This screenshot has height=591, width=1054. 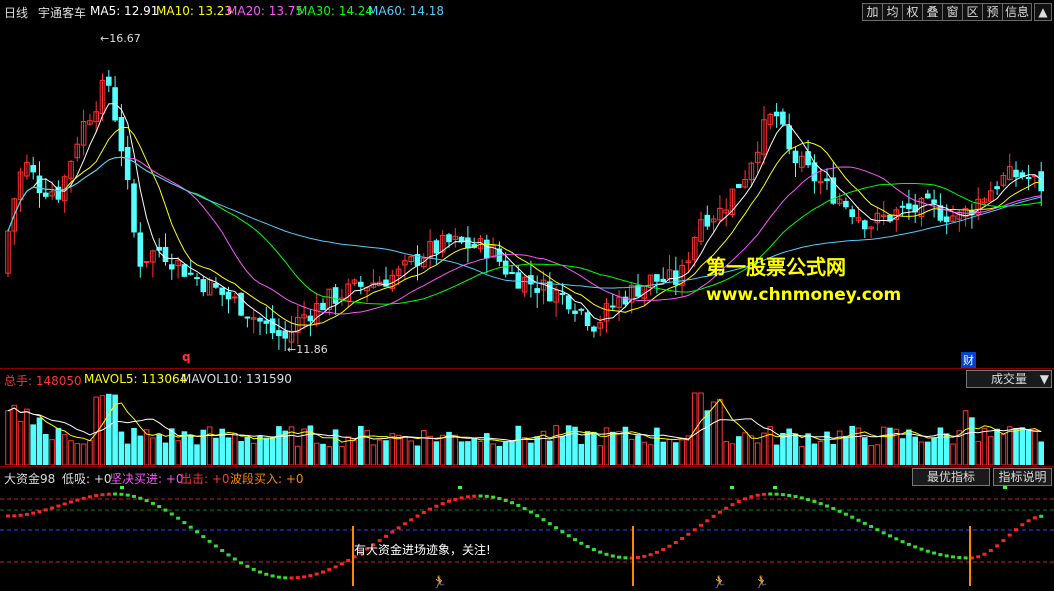 What do you see at coordinates (951, 477) in the screenshot?
I see `best-indicator-button: 最优指标` at bounding box center [951, 477].